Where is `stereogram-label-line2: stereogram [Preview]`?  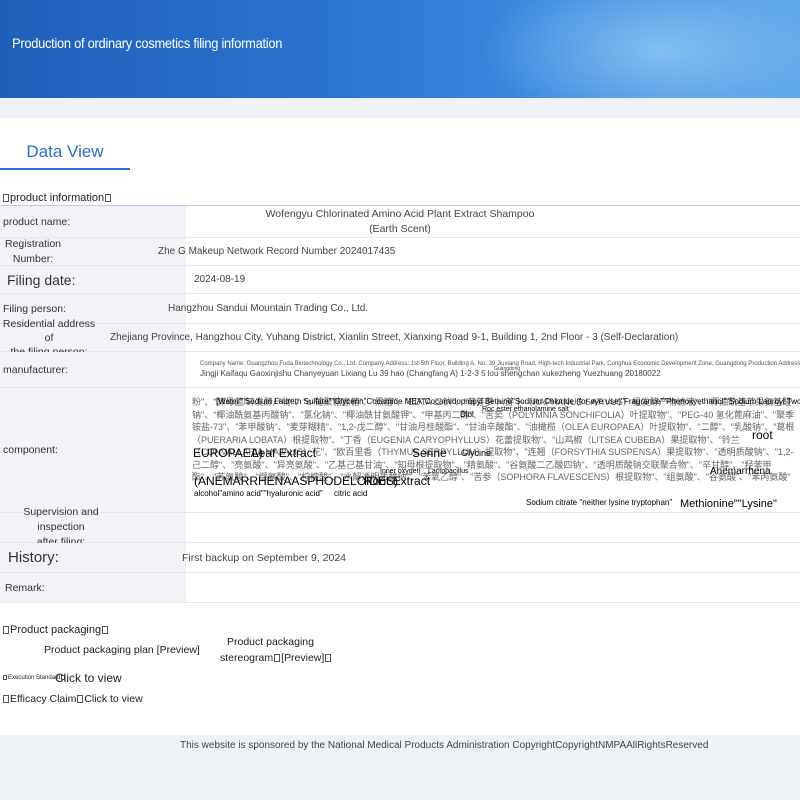
stereogram-label-line2: stereogram [Preview] is located at coordinates (276, 658).